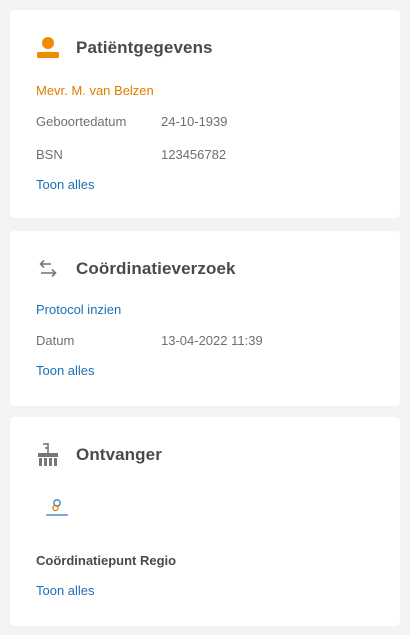 Image resolution: width=410 pixels, height=635 pixels. Describe the element at coordinates (144, 47) in the screenshot. I see `patient-card-title: Patiëntgegevens` at that location.